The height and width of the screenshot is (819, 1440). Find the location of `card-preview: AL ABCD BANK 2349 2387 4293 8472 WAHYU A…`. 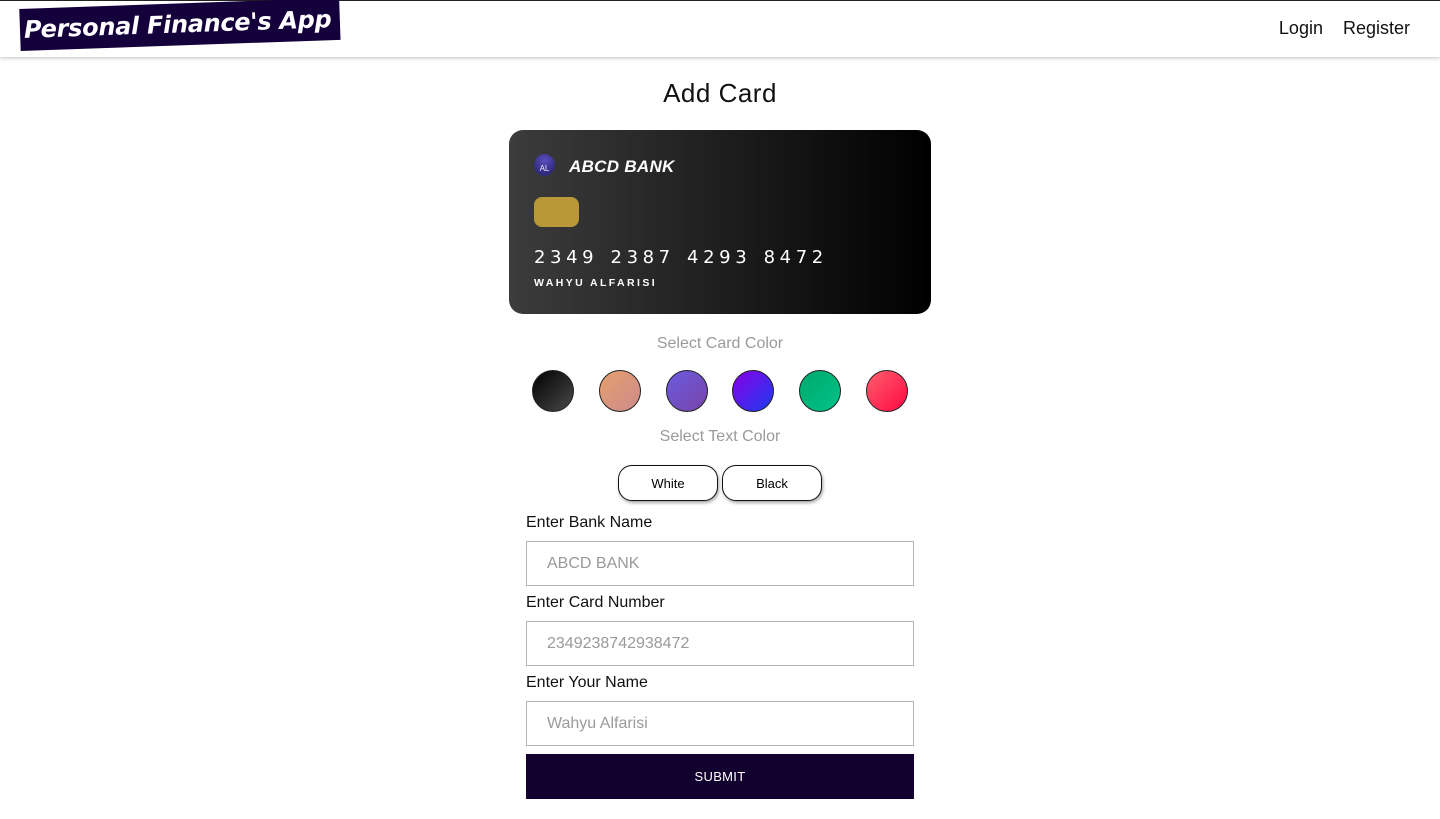

card-preview: AL ABCD BANK 2349 2387 4293 8472 WAHYU A… is located at coordinates (720, 222).